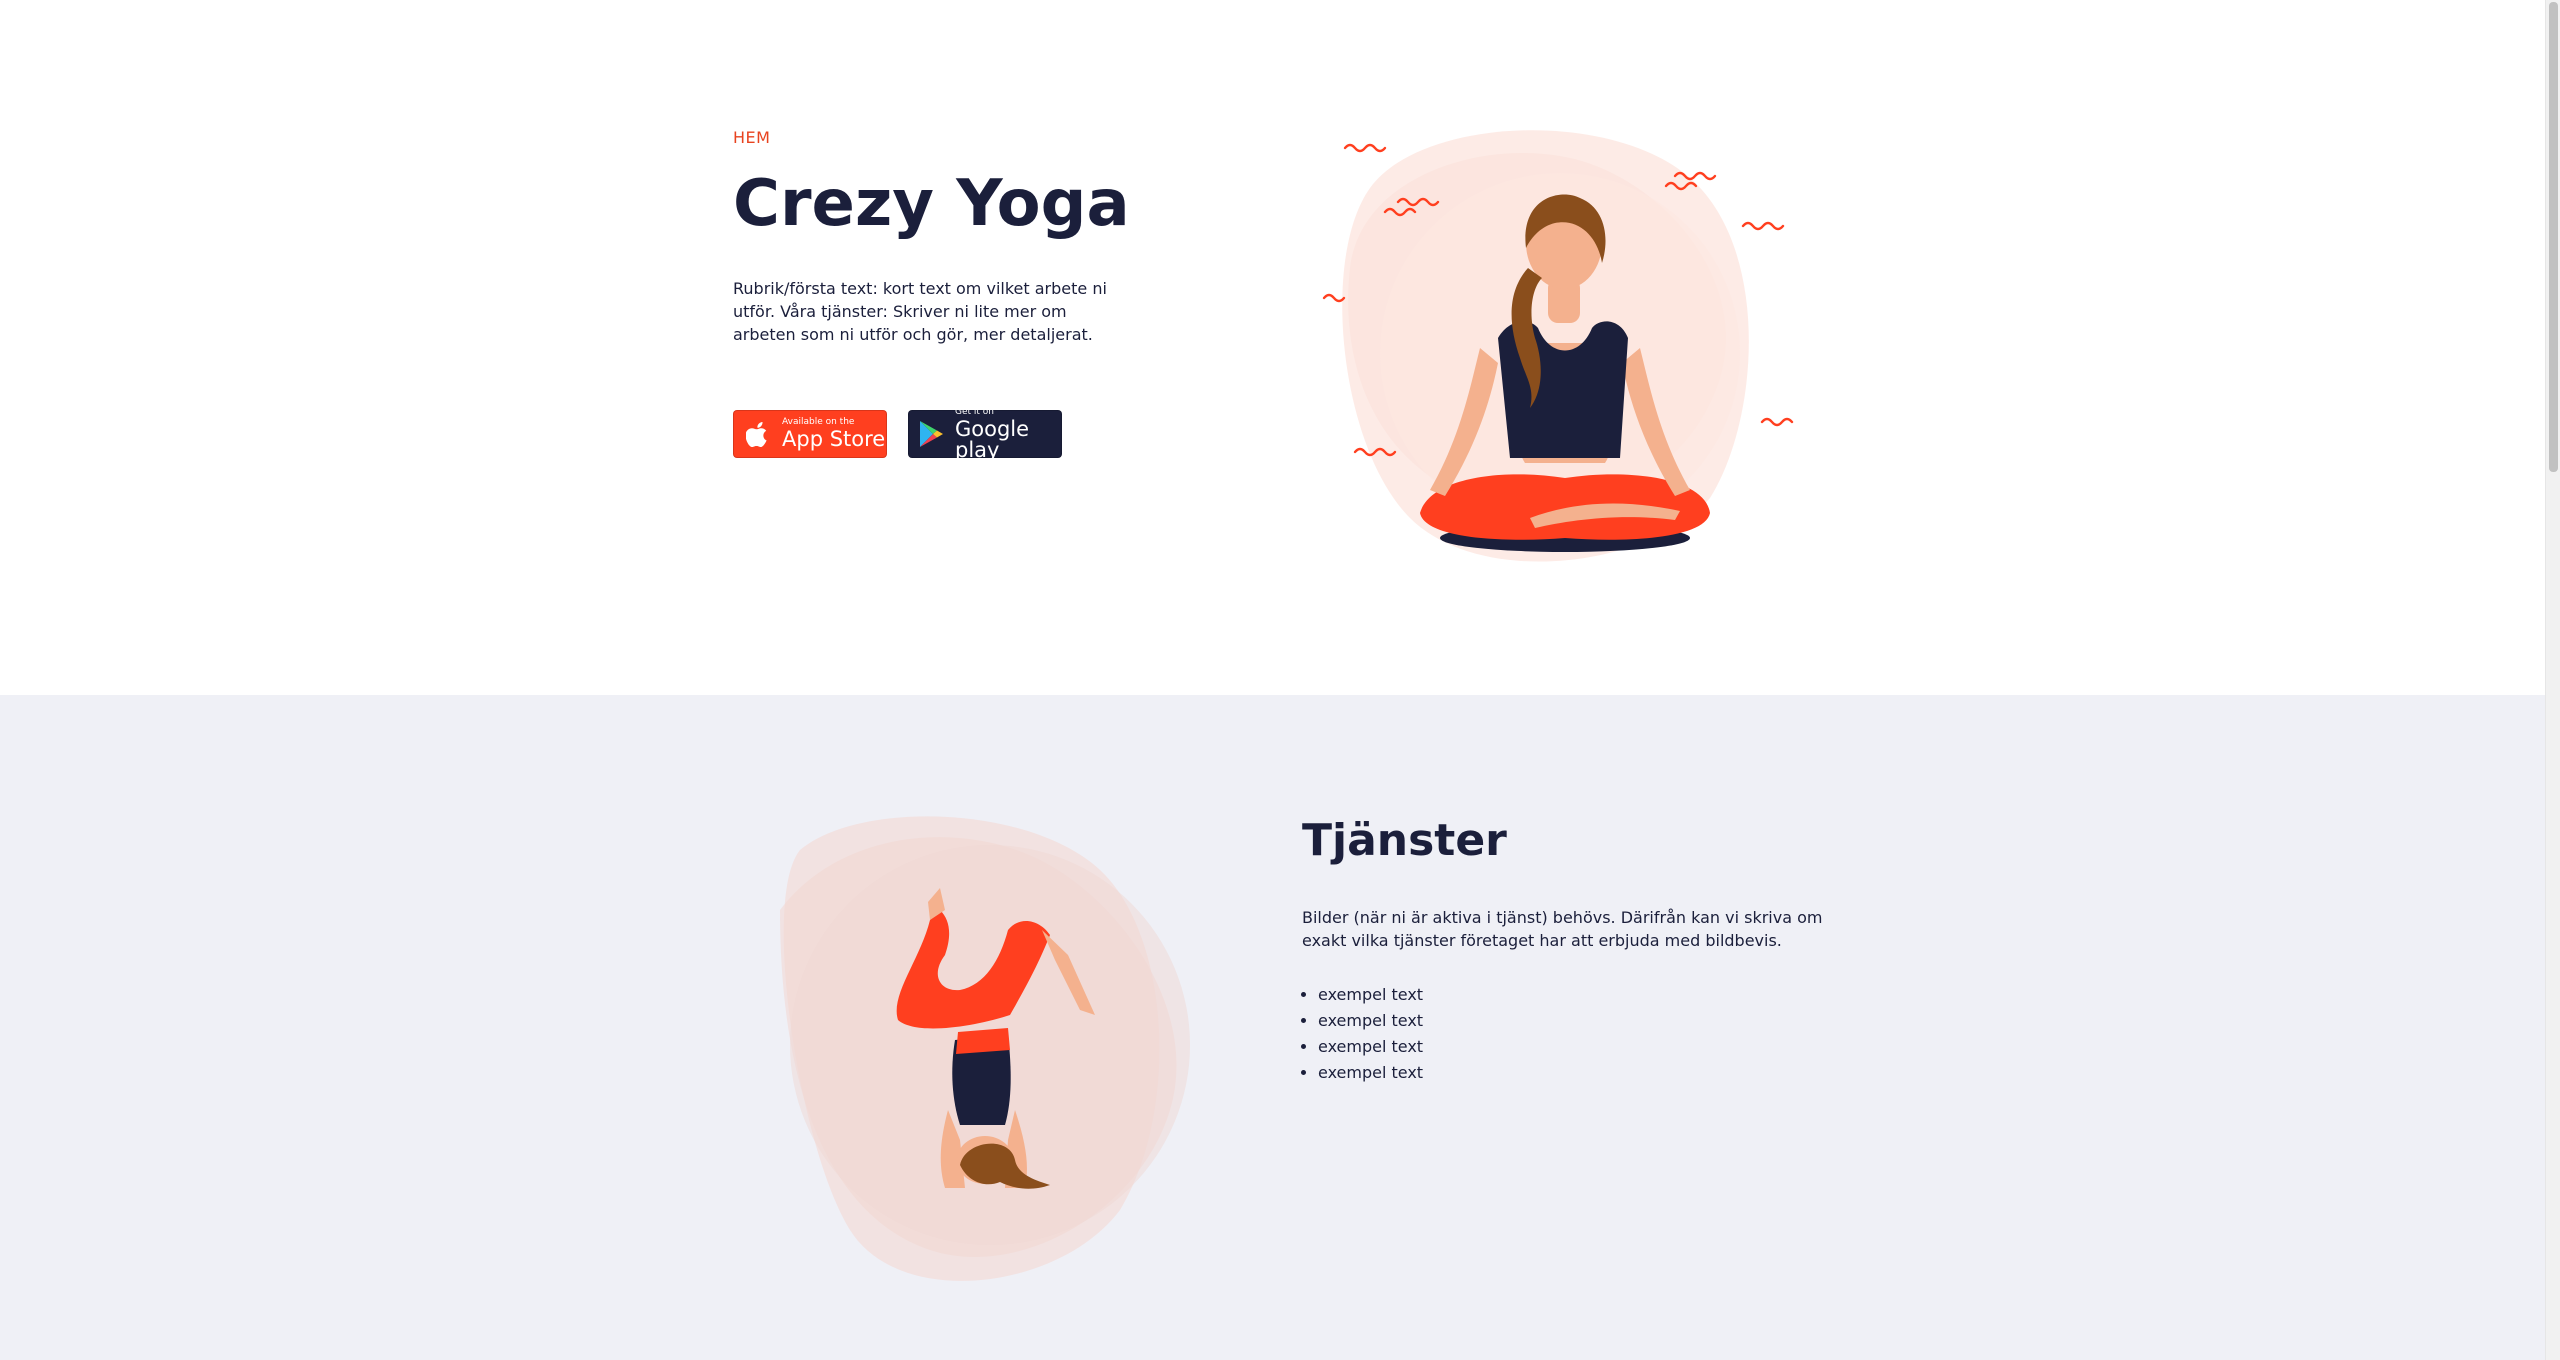 This screenshot has height=1360, width=2560. Describe the element at coordinates (834, 439) in the screenshot. I see `app-store-big-text: App Store` at that location.